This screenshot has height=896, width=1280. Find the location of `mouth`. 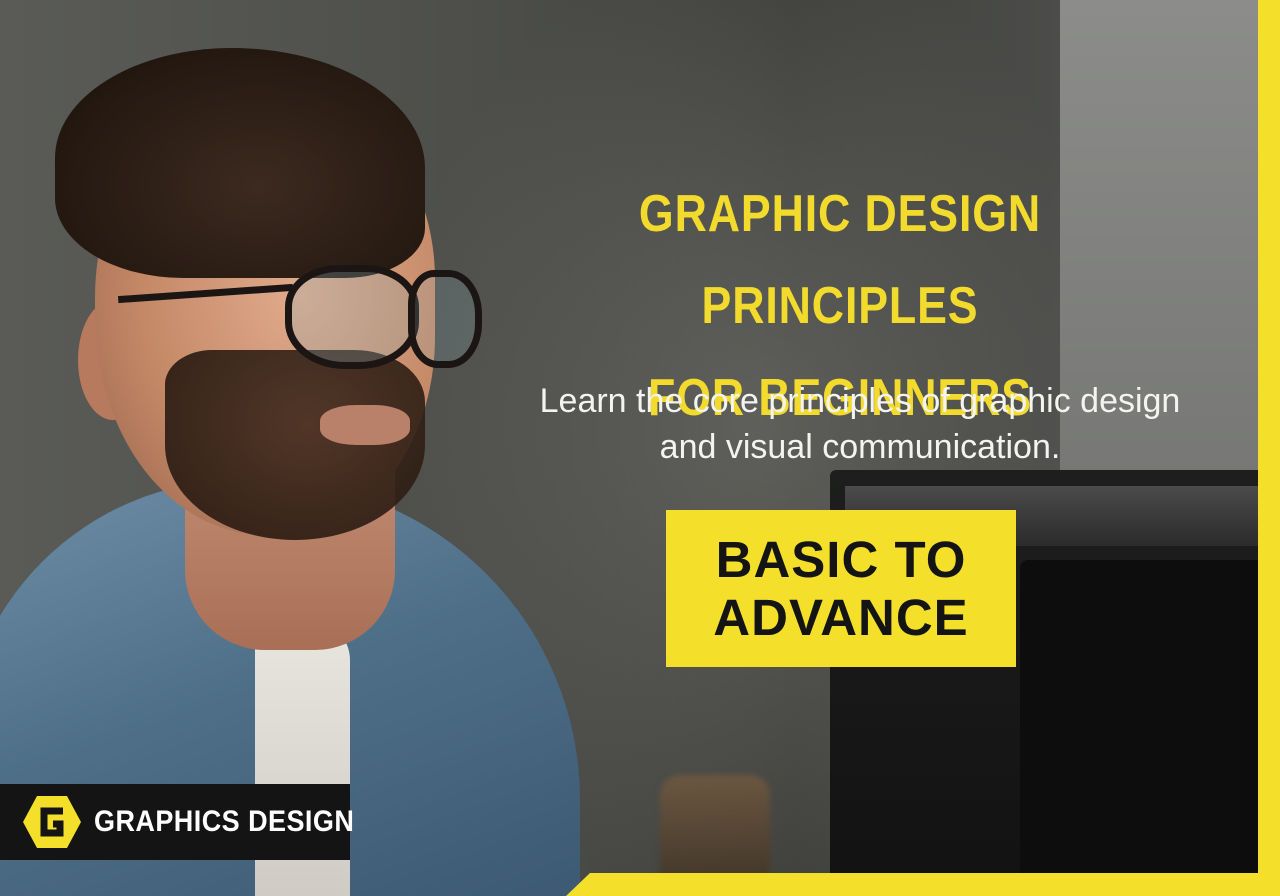

mouth is located at coordinates (365, 425).